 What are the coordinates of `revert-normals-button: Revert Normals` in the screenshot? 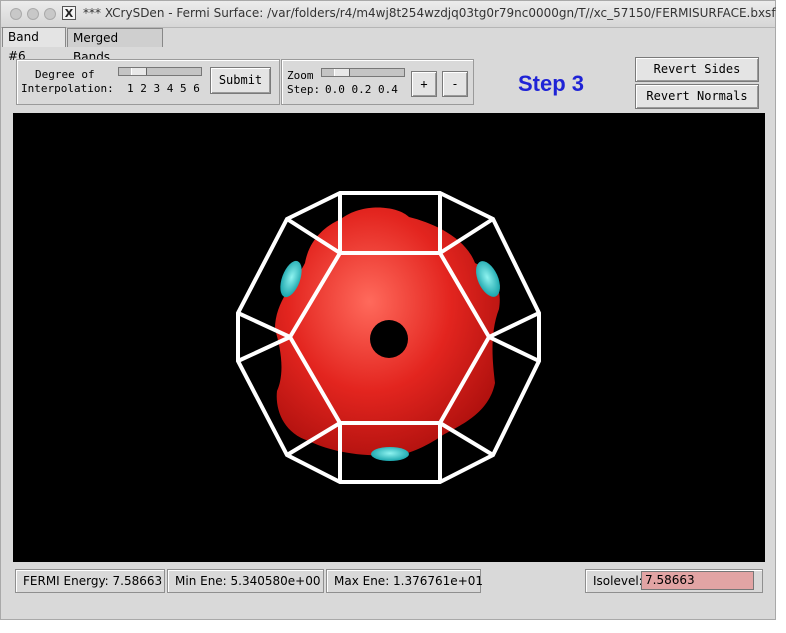 It's located at (697, 96).